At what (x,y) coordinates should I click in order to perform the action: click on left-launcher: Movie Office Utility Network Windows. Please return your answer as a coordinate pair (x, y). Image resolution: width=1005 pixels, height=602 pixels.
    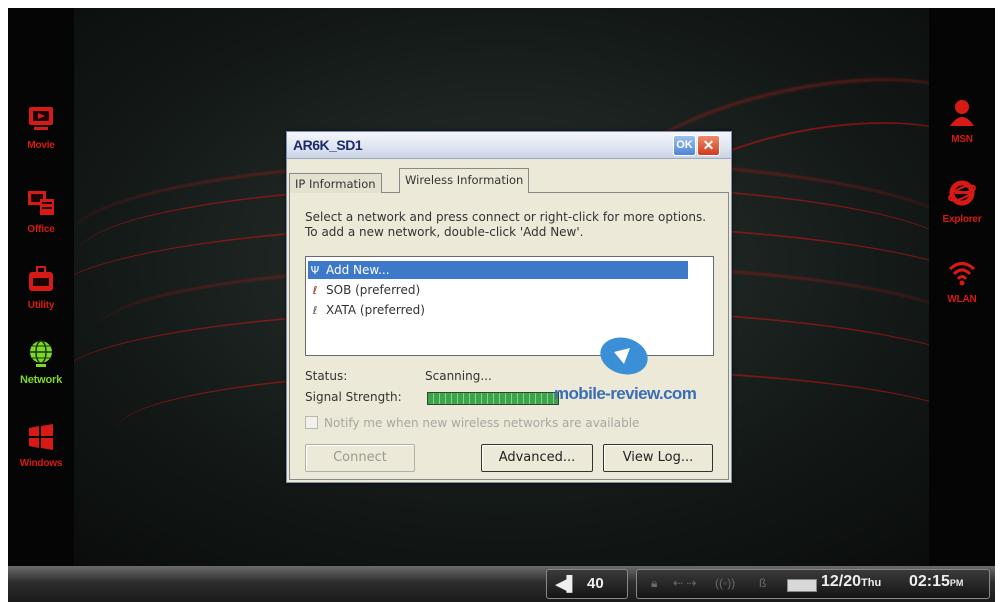
    Looking at the image, I should click on (41, 287).